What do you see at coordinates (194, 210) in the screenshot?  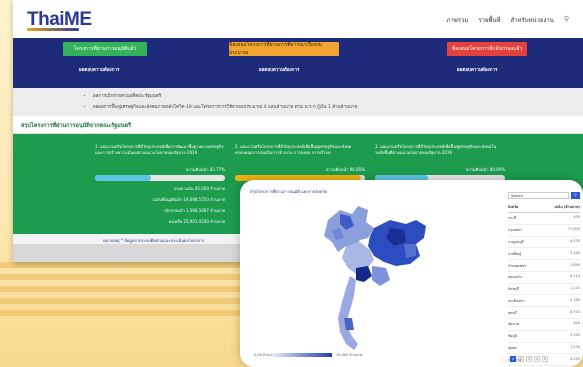 I see `card-stat: เบิกจ่ายแล้ว 1,560.1007 ล้านบาท` at bounding box center [194, 210].